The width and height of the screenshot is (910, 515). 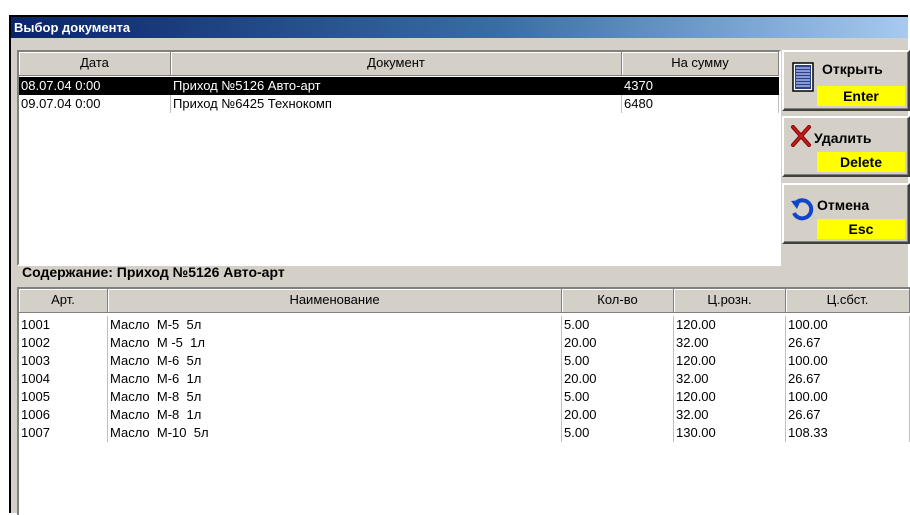 What do you see at coordinates (153, 272) in the screenshot?
I see `contents-label: Содержание: Приход №5126 Авто-арт` at bounding box center [153, 272].